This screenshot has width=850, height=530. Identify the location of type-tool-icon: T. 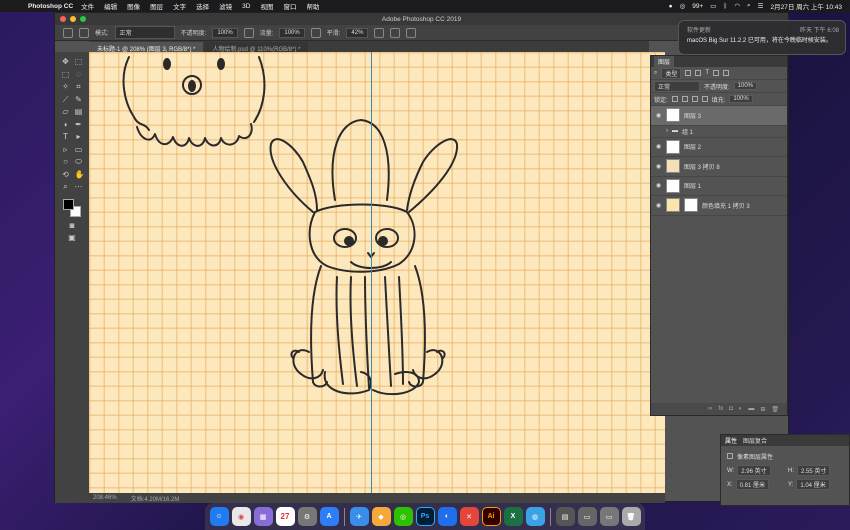
(66, 137).